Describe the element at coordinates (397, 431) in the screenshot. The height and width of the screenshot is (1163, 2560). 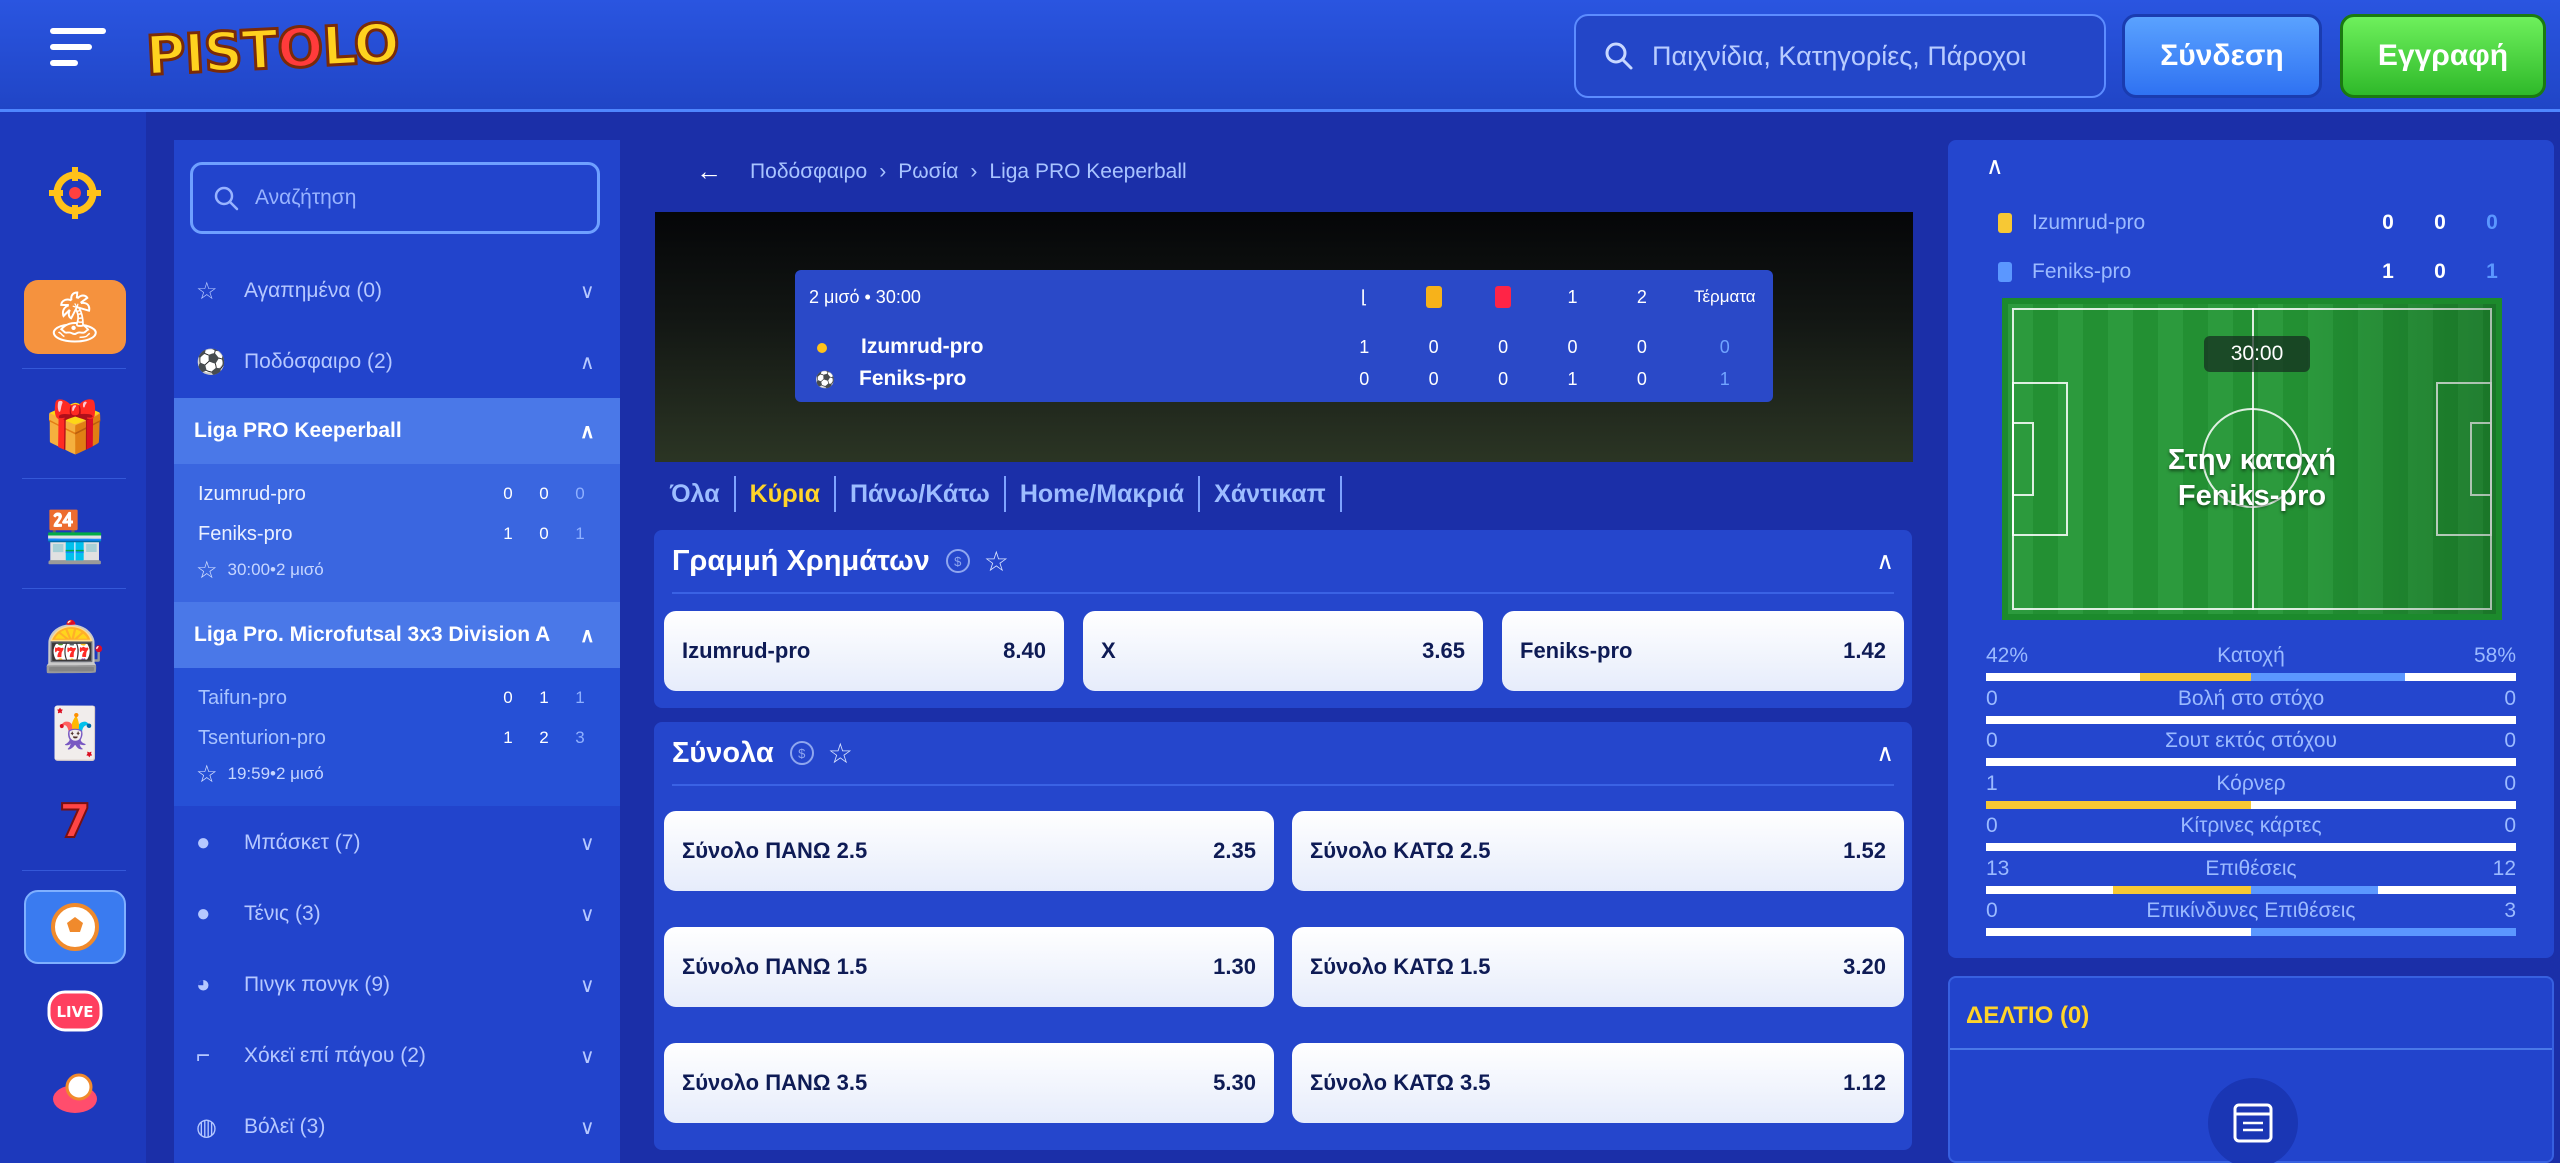
I see `league-header: Liga PRO Keeperball ∧` at that location.